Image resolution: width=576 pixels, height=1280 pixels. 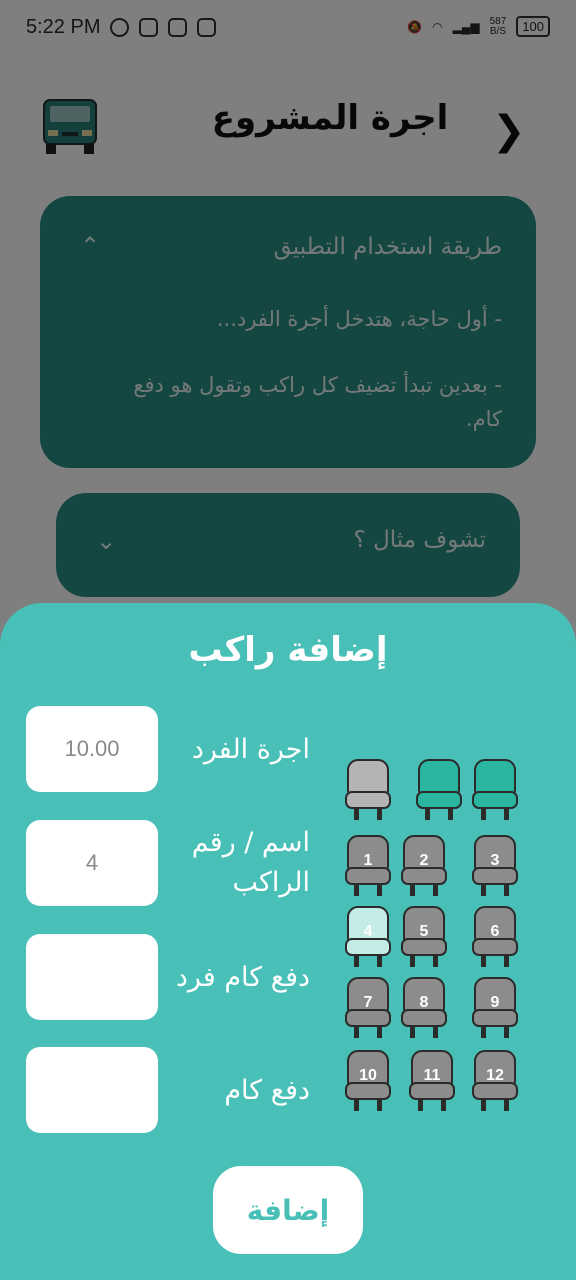 I want to click on seat: 6, so click(x=495, y=937).